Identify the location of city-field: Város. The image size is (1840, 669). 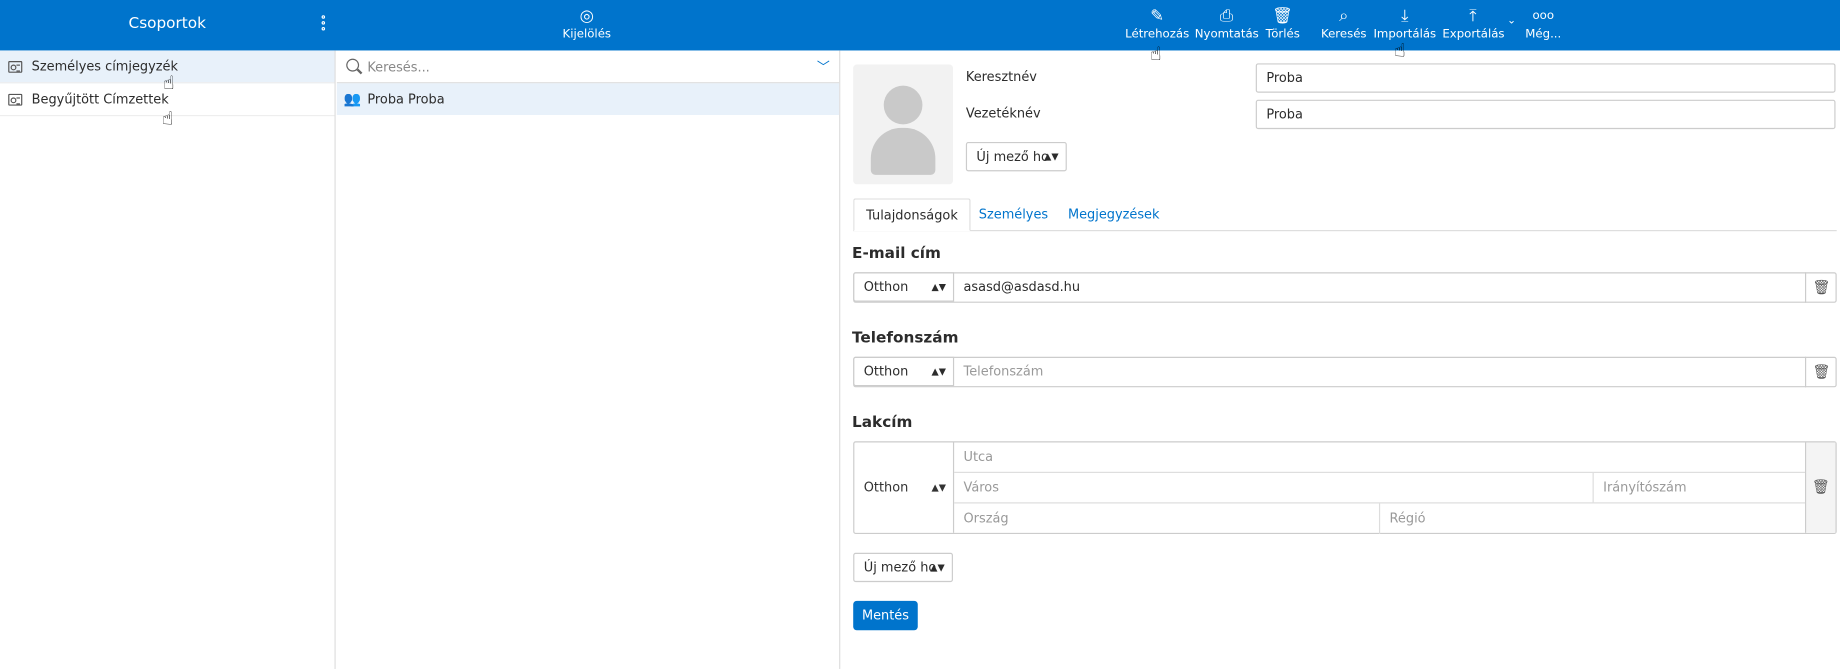
(1274, 488).